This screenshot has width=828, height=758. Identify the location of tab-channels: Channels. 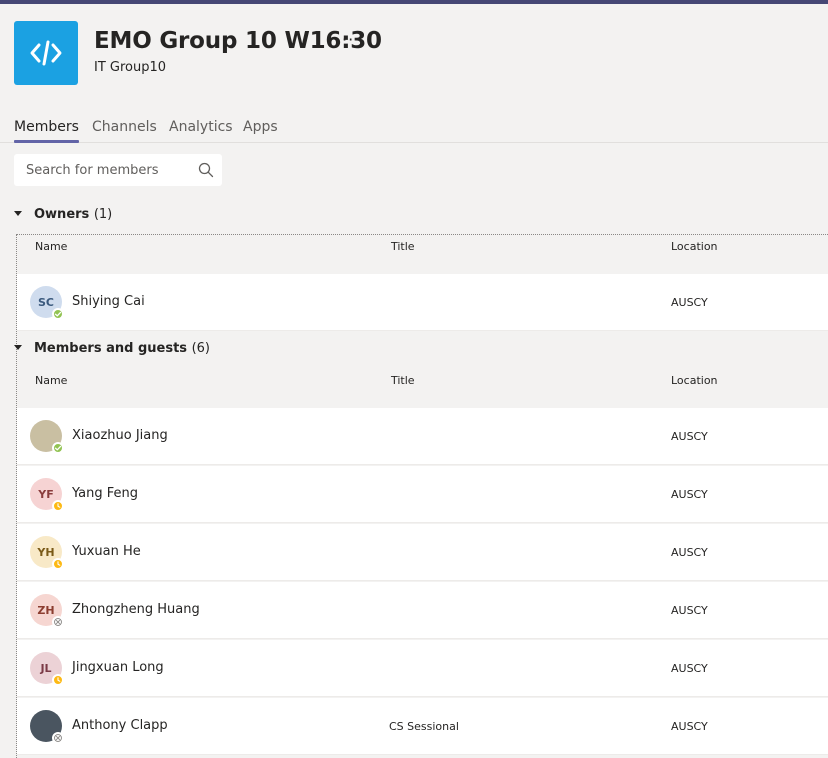
(124, 127).